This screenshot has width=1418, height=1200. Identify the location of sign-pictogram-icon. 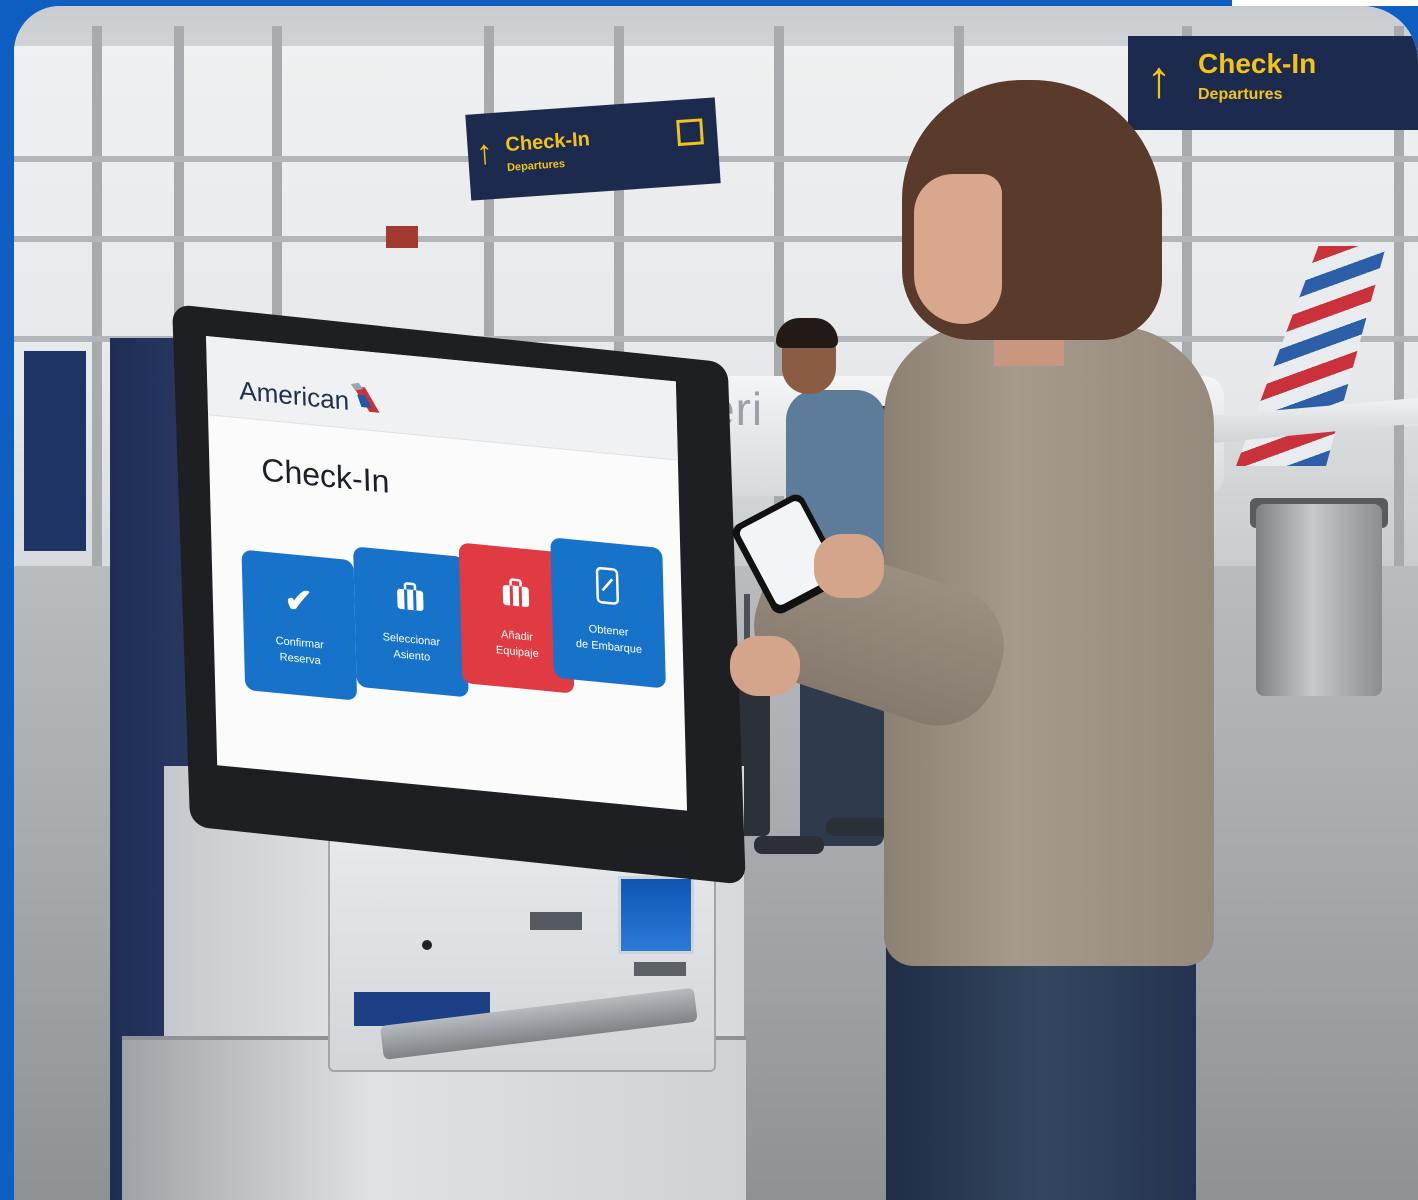
(690, 132).